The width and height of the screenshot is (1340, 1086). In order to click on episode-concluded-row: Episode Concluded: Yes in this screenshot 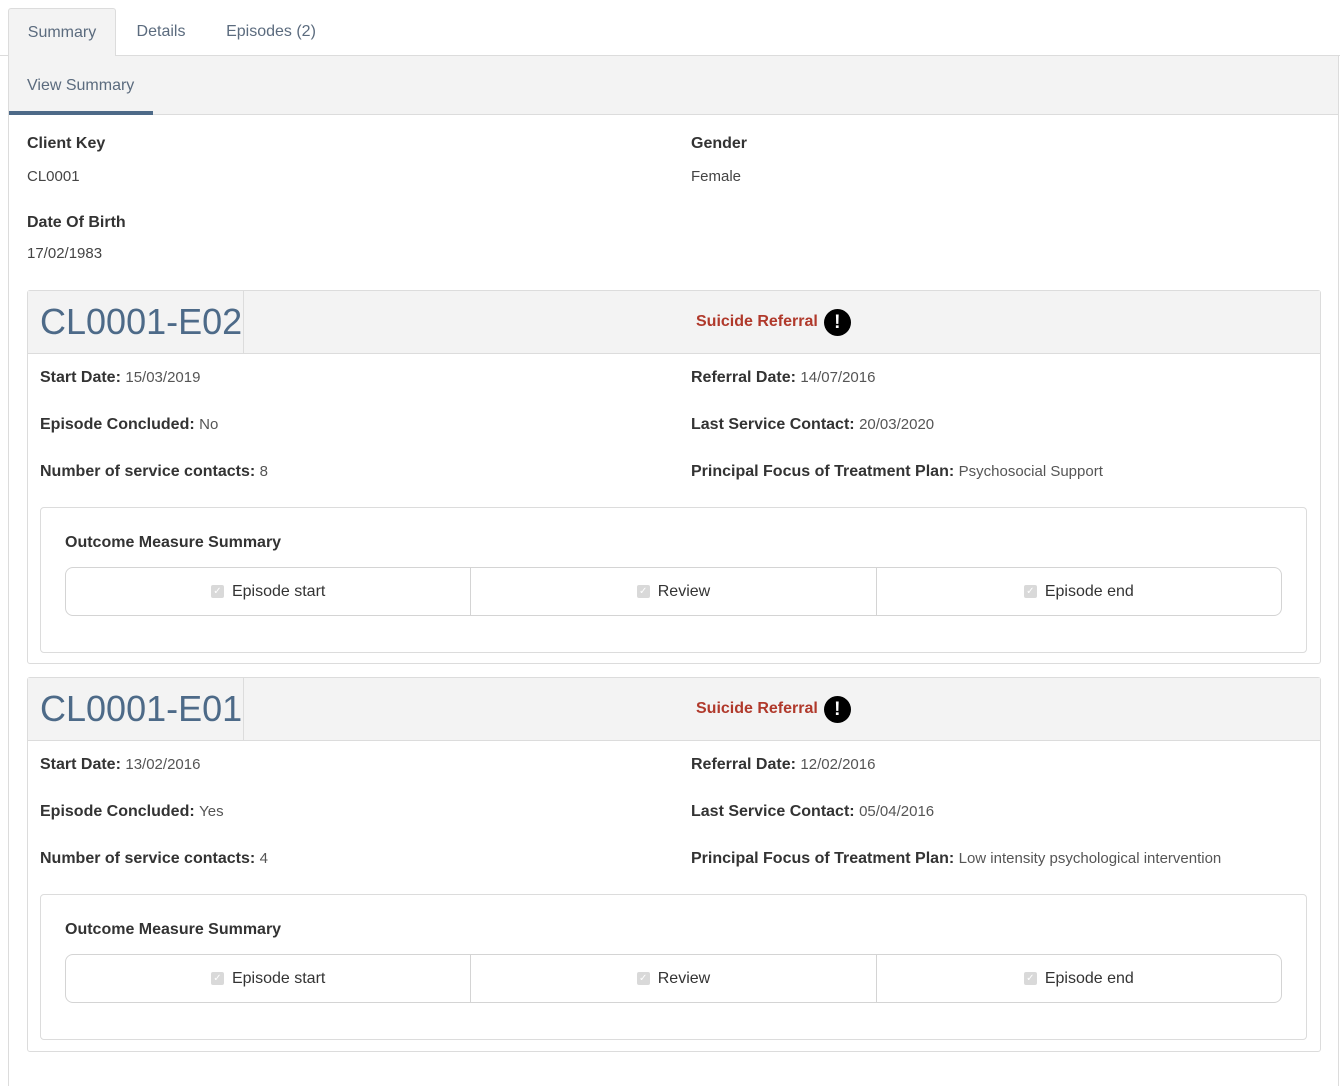, I will do `click(132, 811)`.